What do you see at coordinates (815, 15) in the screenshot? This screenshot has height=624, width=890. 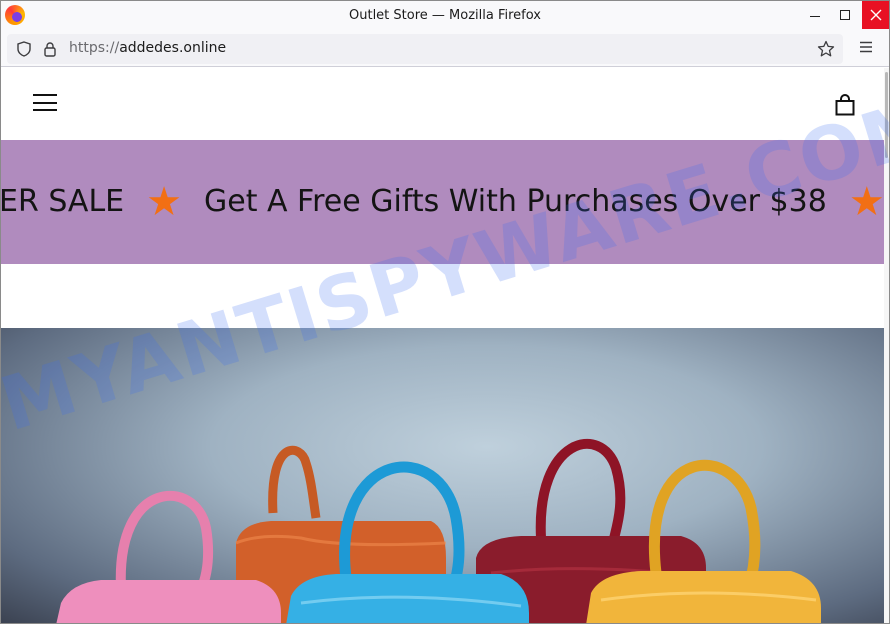 I see `minimize-button` at bounding box center [815, 15].